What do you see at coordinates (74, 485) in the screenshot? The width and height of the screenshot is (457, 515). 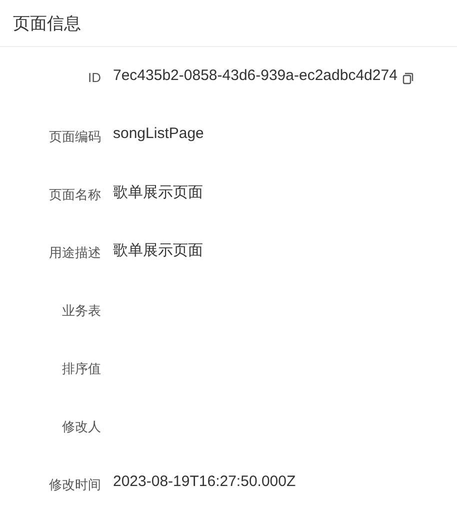 I see `field-label: 修改时间` at bounding box center [74, 485].